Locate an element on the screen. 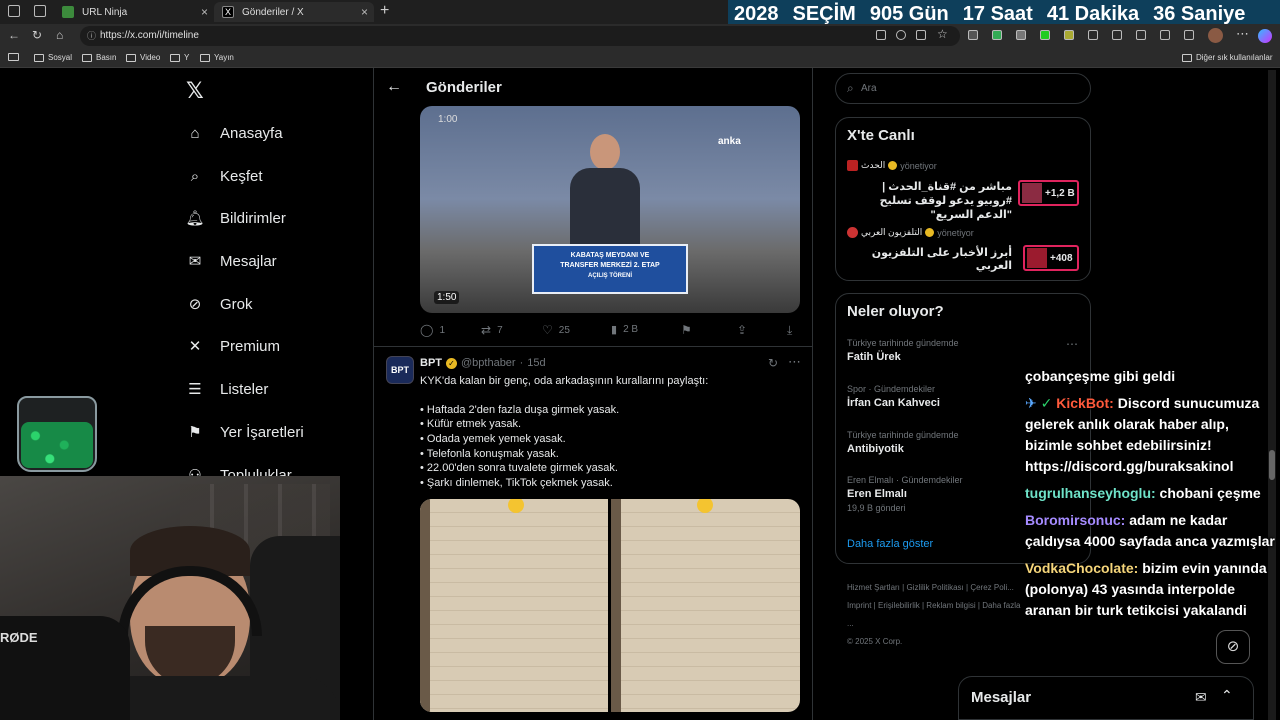 Image resolution: width=1280 pixels, height=720 pixels. url-input: ⓘ https://x.com/i/timeline is located at coordinates (520, 36).